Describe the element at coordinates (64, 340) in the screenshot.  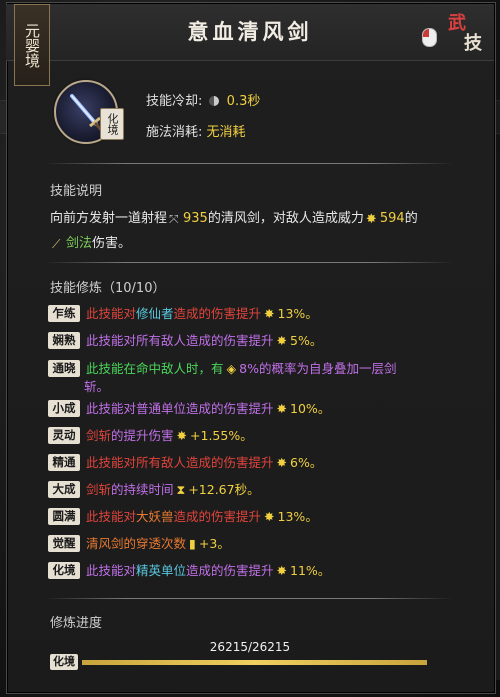
I see `cultivation-stage-tag: 娴熟` at that location.